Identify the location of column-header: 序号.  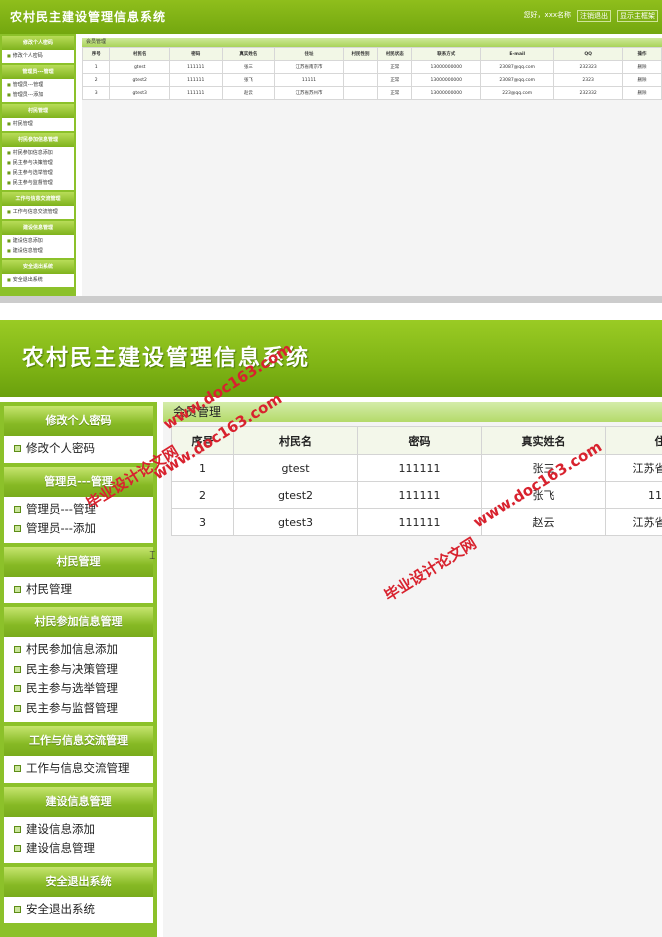
(96, 54).